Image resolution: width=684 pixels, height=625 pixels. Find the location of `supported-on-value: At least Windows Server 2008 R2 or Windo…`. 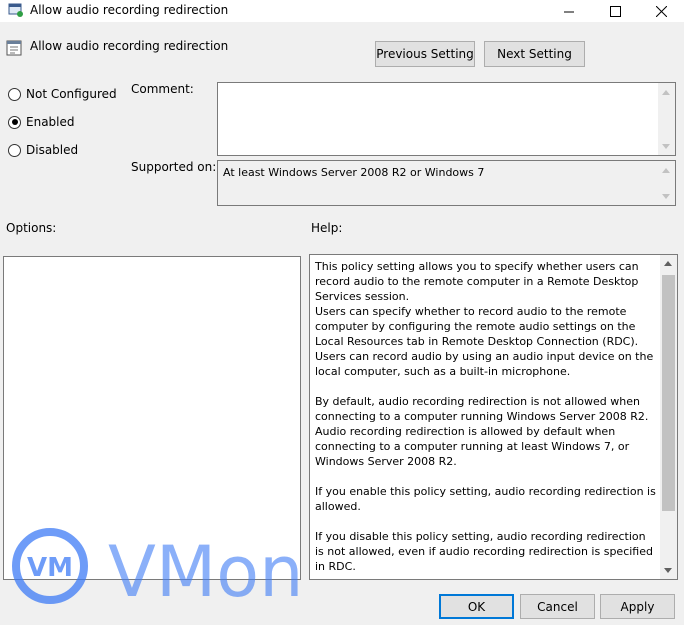

supported-on-value: At least Windows Server 2008 R2 or Windo… is located at coordinates (354, 172).